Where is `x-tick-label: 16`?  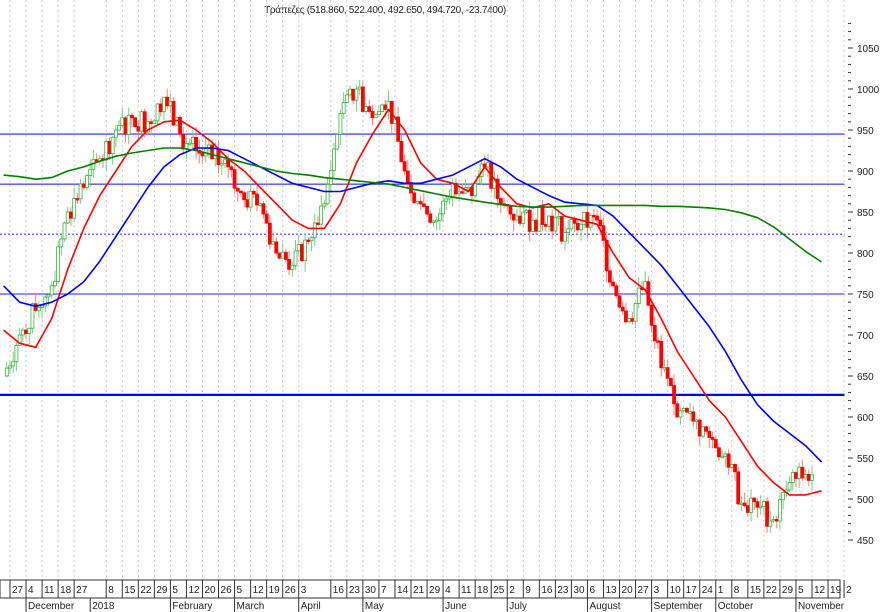
x-tick-label: 16 is located at coordinates (547, 590).